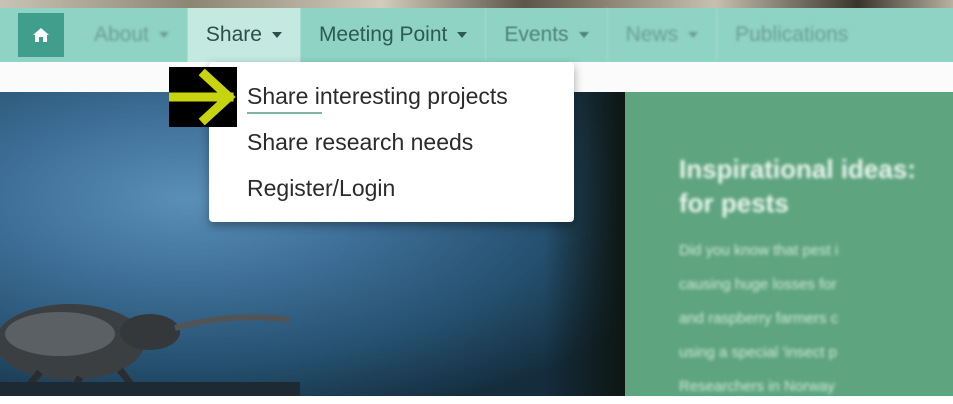 This screenshot has height=404, width=953. I want to click on feature-body-line: using a special 'insect p, so click(758, 352).